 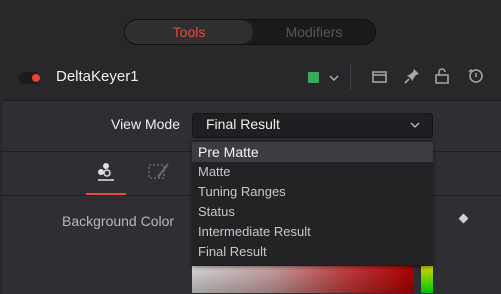 I want to click on pre-matte-tab-icon, so click(x=159, y=172).